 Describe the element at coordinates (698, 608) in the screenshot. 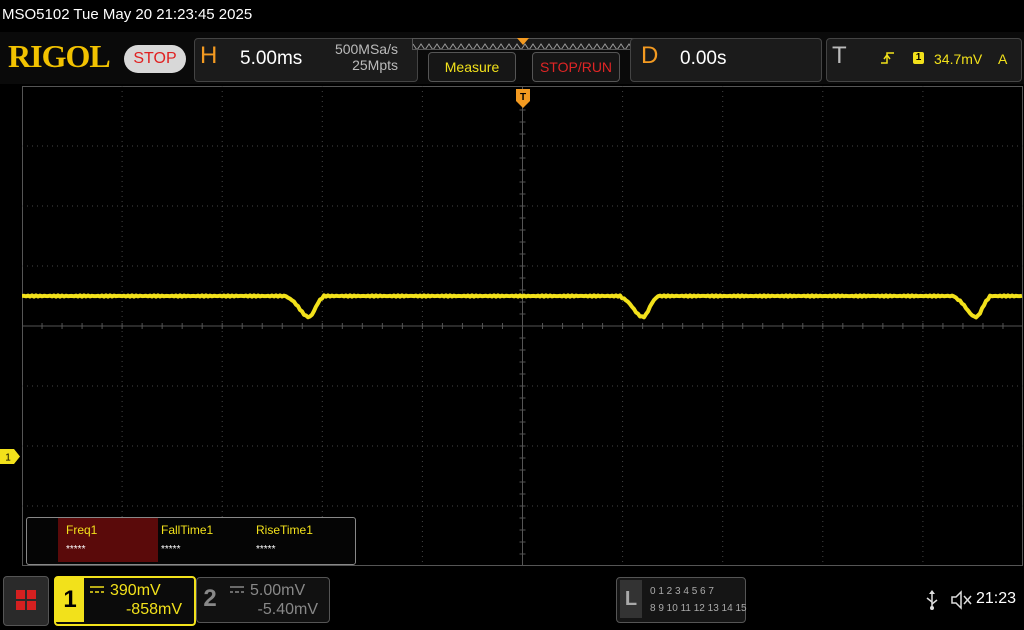

I see `logic-channels-row2: 8 9 10 11 12 13 14 15` at that location.